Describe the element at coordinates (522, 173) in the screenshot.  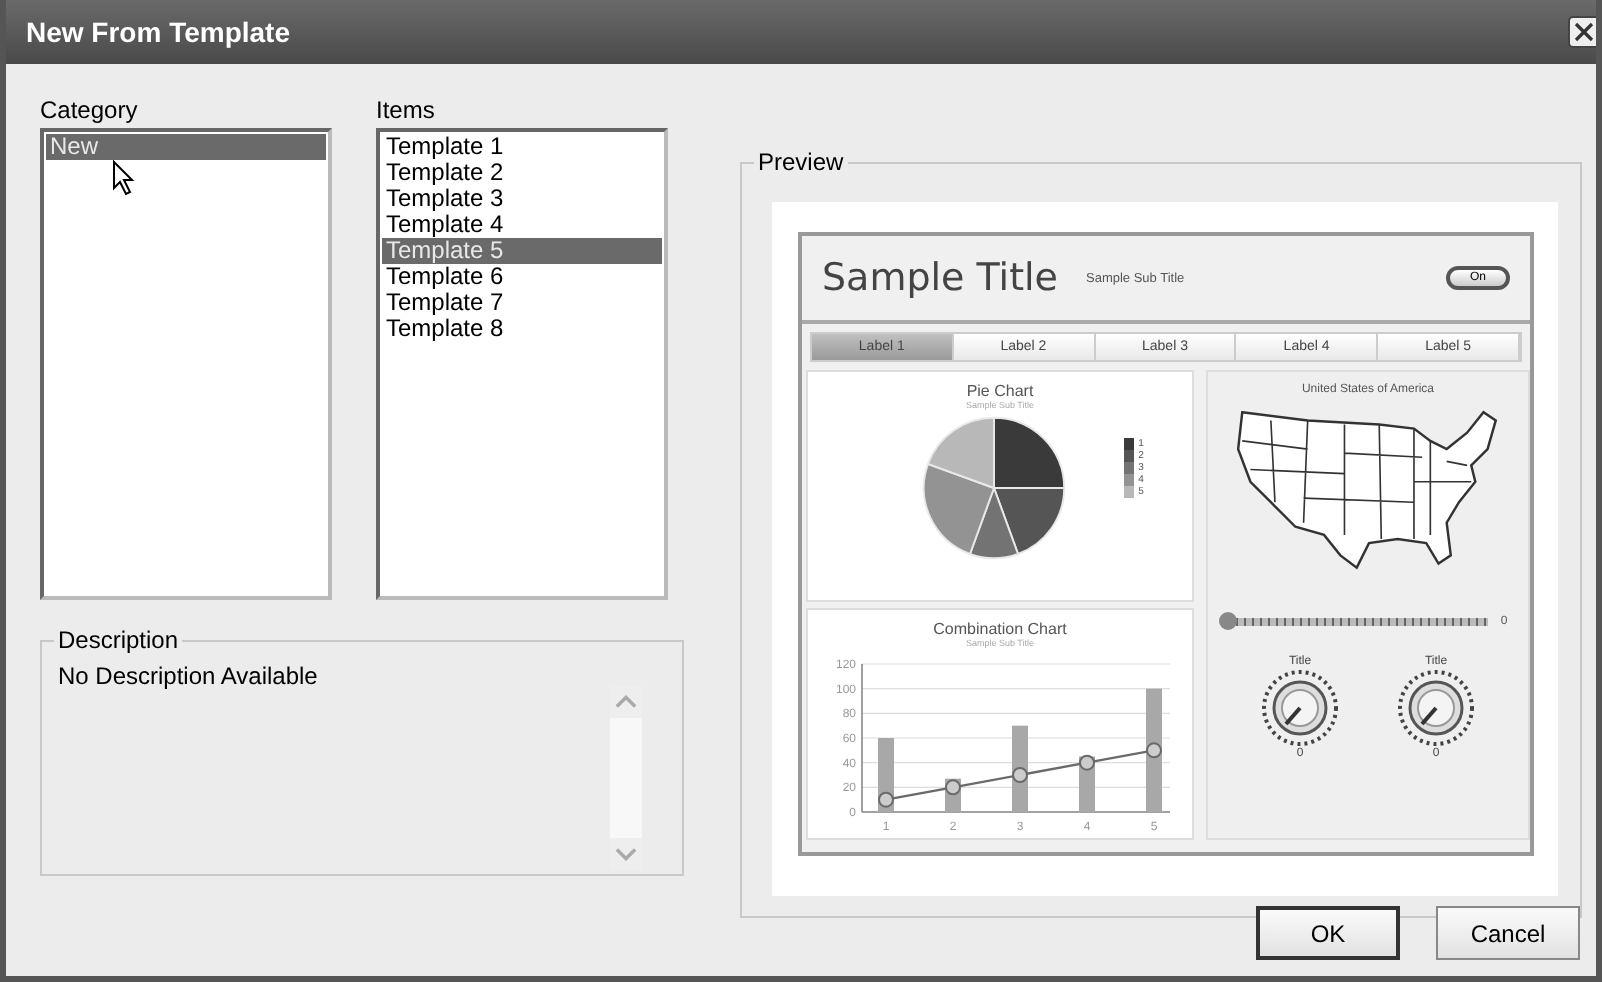
I see `template-item: Template 2` at that location.